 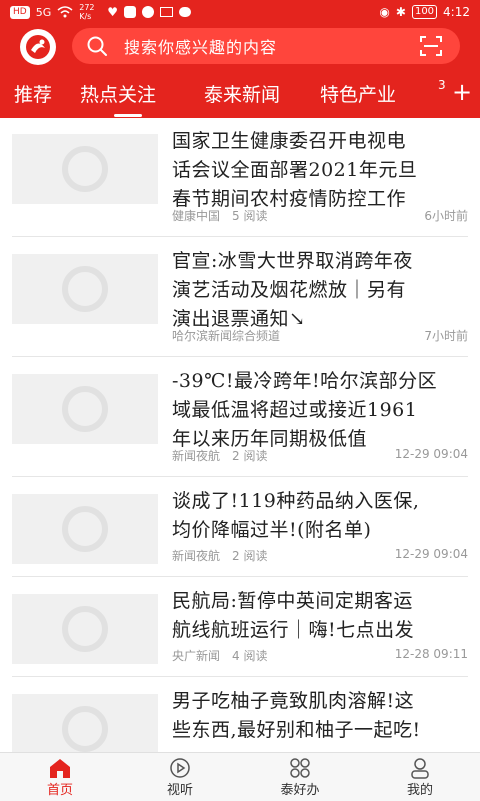 What do you see at coordinates (292, 601) in the screenshot?
I see `title-line: 民航局:暂停中英间定期客运` at bounding box center [292, 601].